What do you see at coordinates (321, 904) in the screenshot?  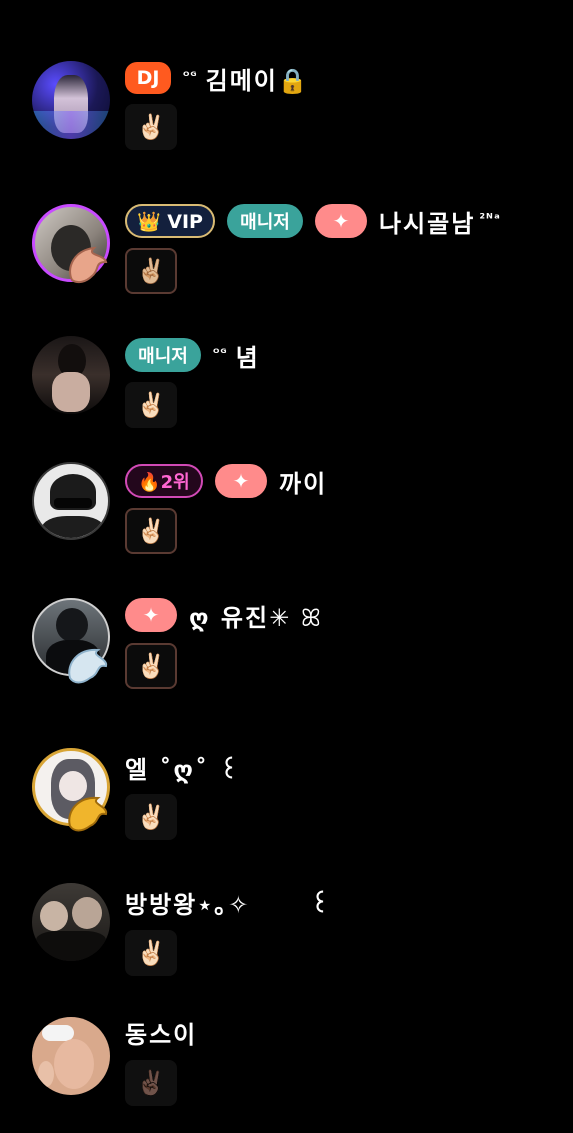 I see `name-suffix: ꒰` at bounding box center [321, 904].